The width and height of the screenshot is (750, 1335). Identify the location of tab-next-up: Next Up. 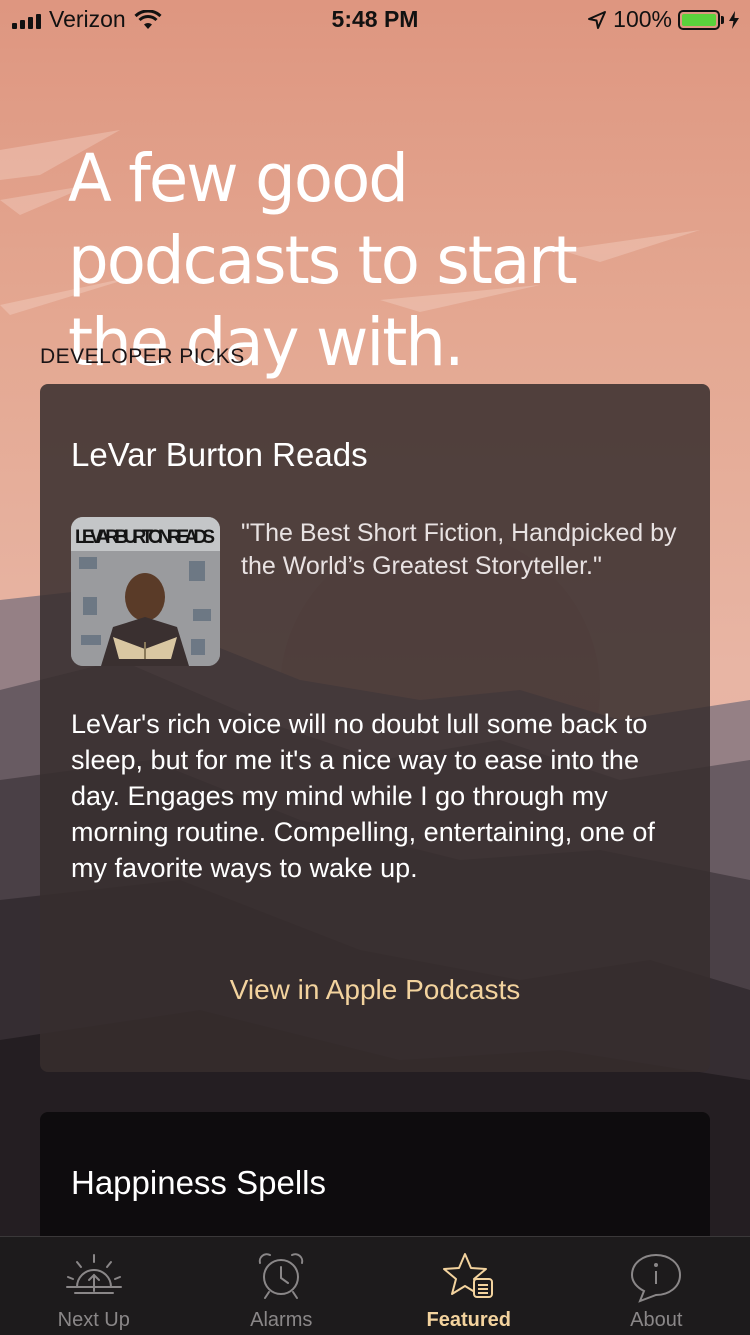
(94, 1286).